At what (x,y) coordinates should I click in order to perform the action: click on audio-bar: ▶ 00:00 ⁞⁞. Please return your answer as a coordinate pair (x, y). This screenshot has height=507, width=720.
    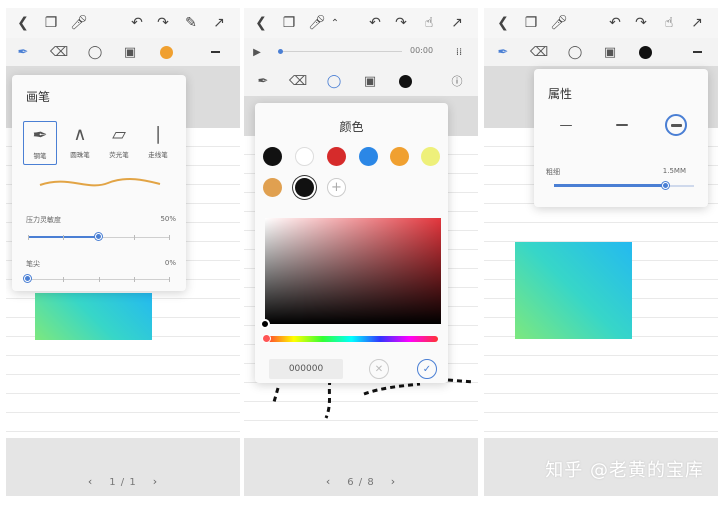
    Looking at the image, I should click on (361, 52).